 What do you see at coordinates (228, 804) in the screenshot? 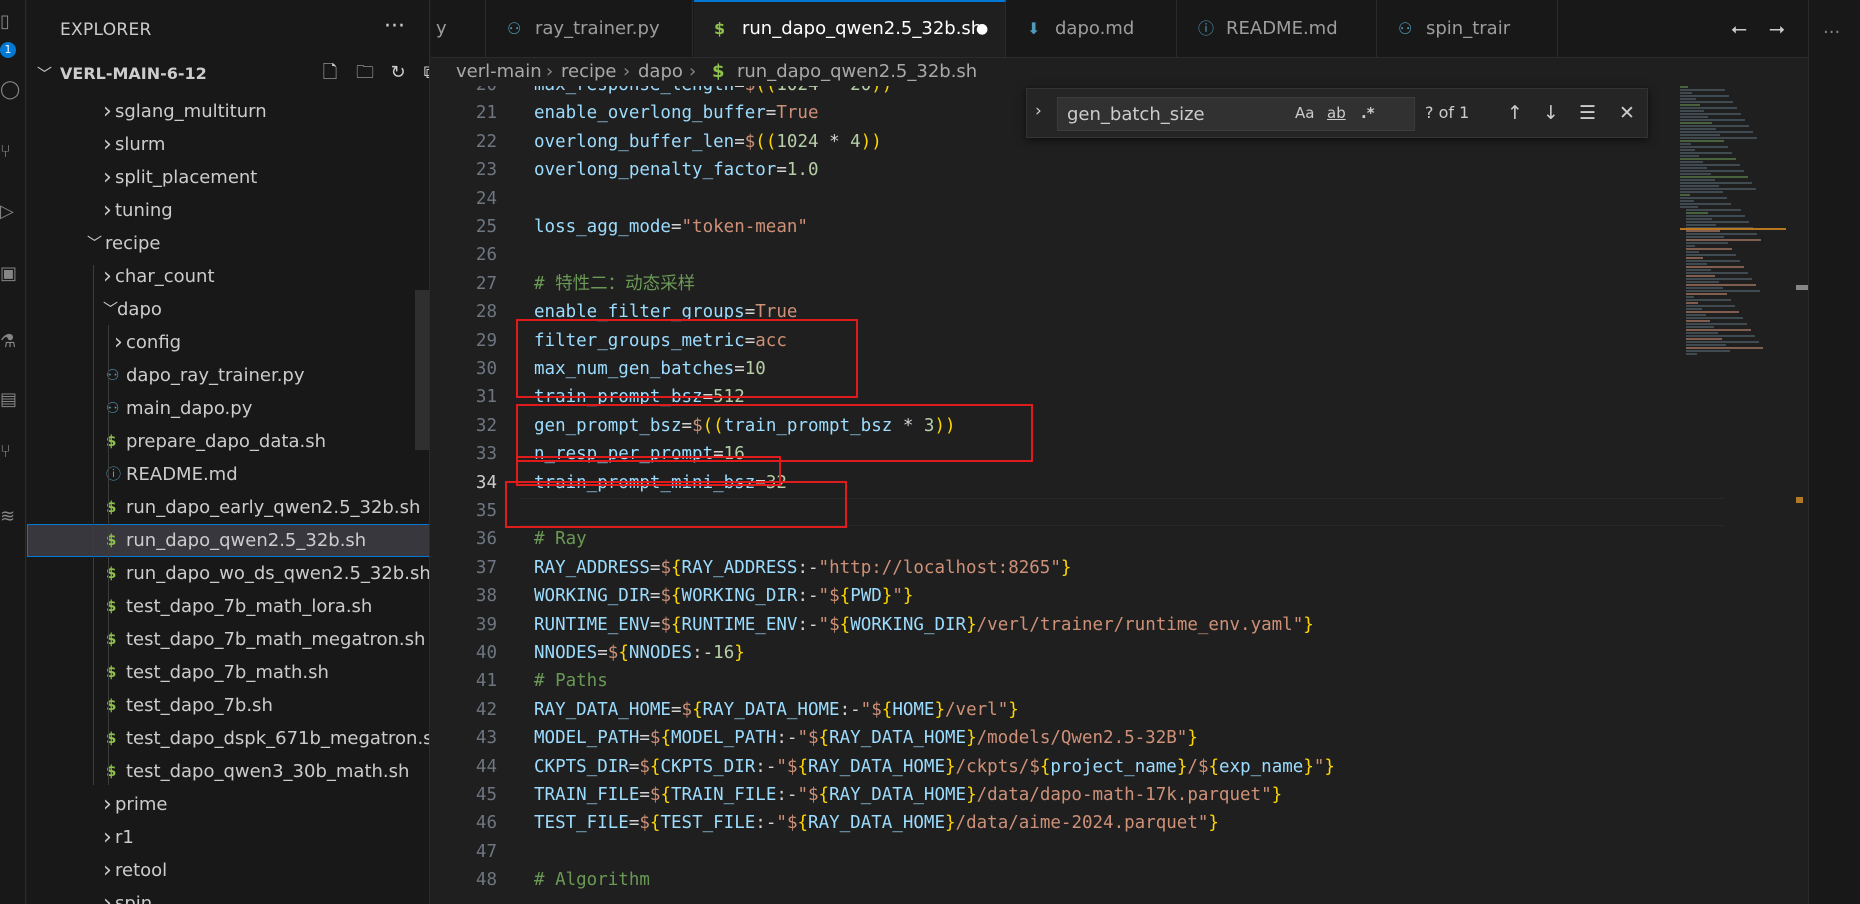
I see `tree-item-prime: › prime` at bounding box center [228, 804].